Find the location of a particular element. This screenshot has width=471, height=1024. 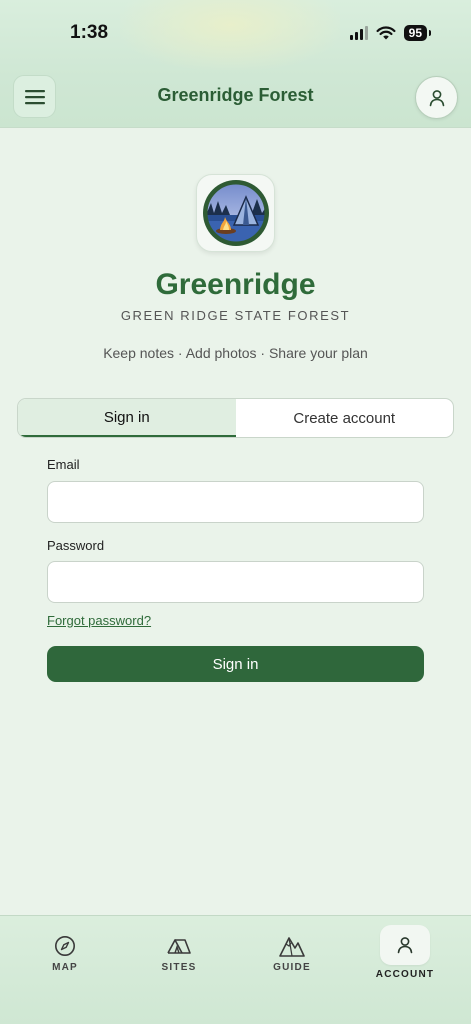

email-field is located at coordinates (235, 502).